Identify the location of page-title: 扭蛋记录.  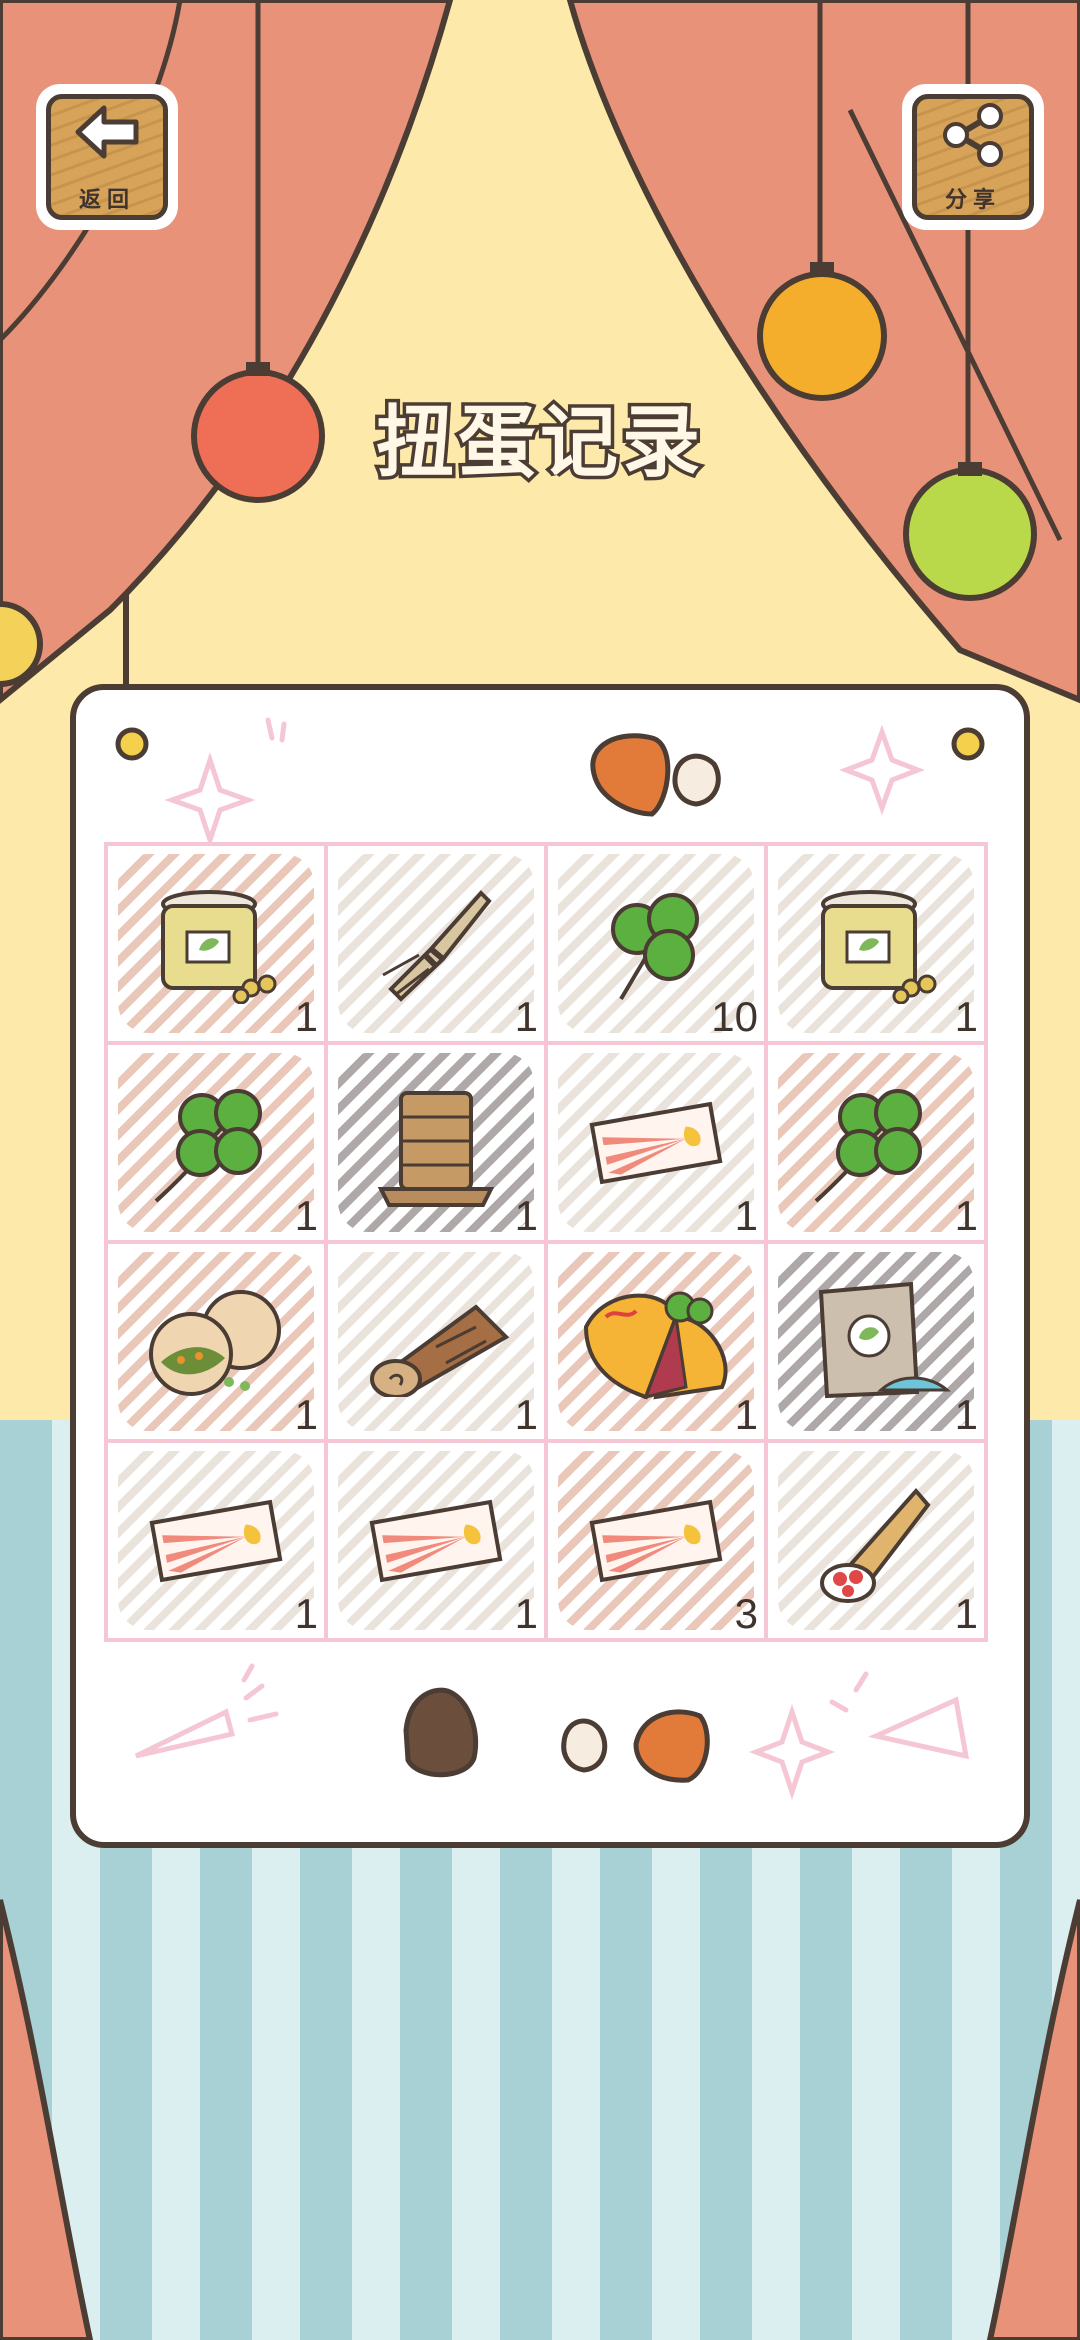
(538, 443).